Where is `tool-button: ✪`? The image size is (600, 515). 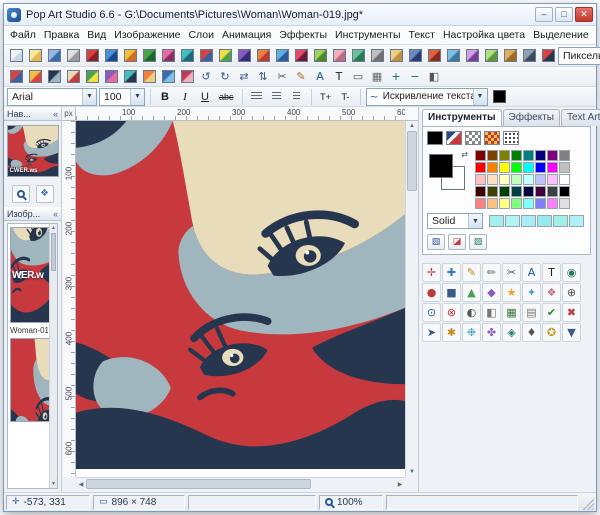
tool-button: ✪ is located at coordinates (551, 332).